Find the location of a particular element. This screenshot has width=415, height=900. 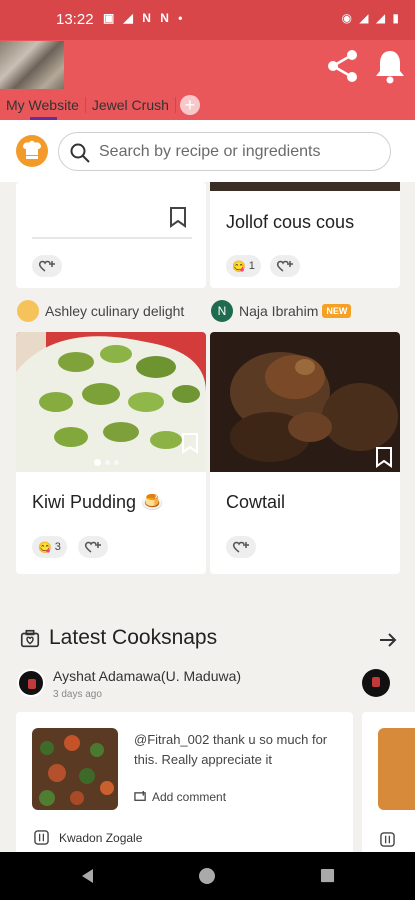

system-nav-bar is located at coordinates (207, 876).